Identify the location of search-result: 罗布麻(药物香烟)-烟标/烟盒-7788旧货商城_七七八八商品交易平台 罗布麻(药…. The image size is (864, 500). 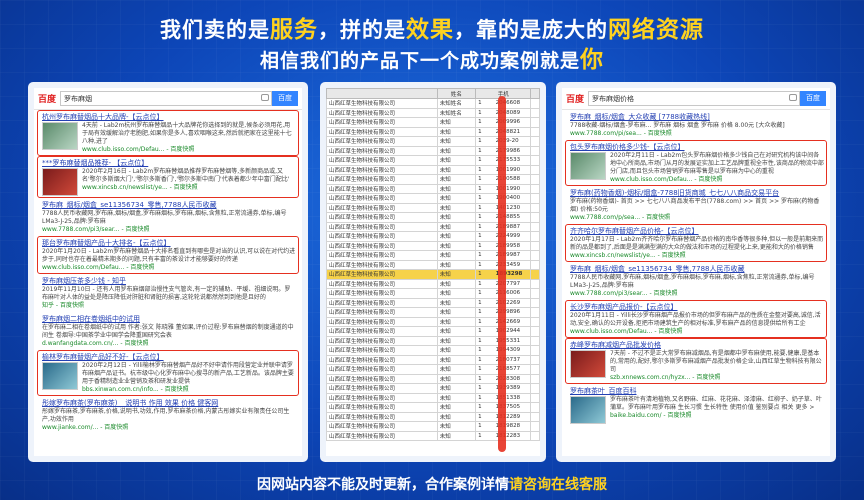
(696, 205).